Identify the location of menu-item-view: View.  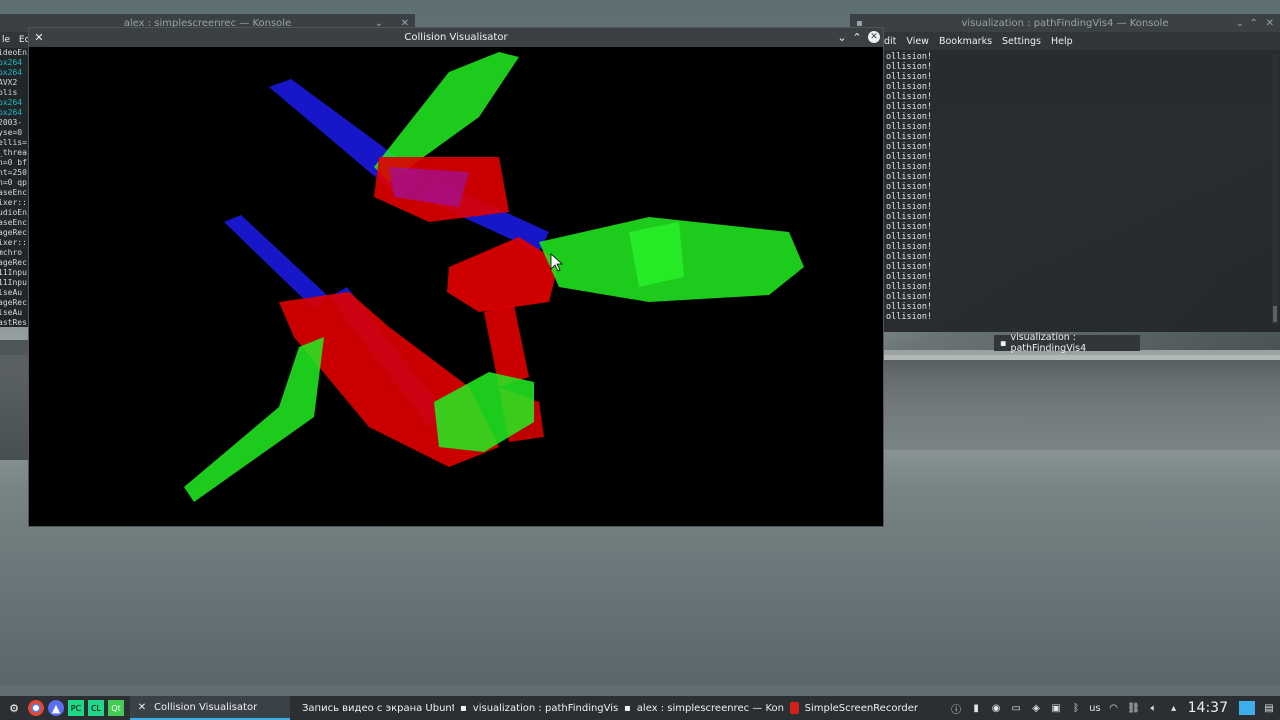
(917, 41).